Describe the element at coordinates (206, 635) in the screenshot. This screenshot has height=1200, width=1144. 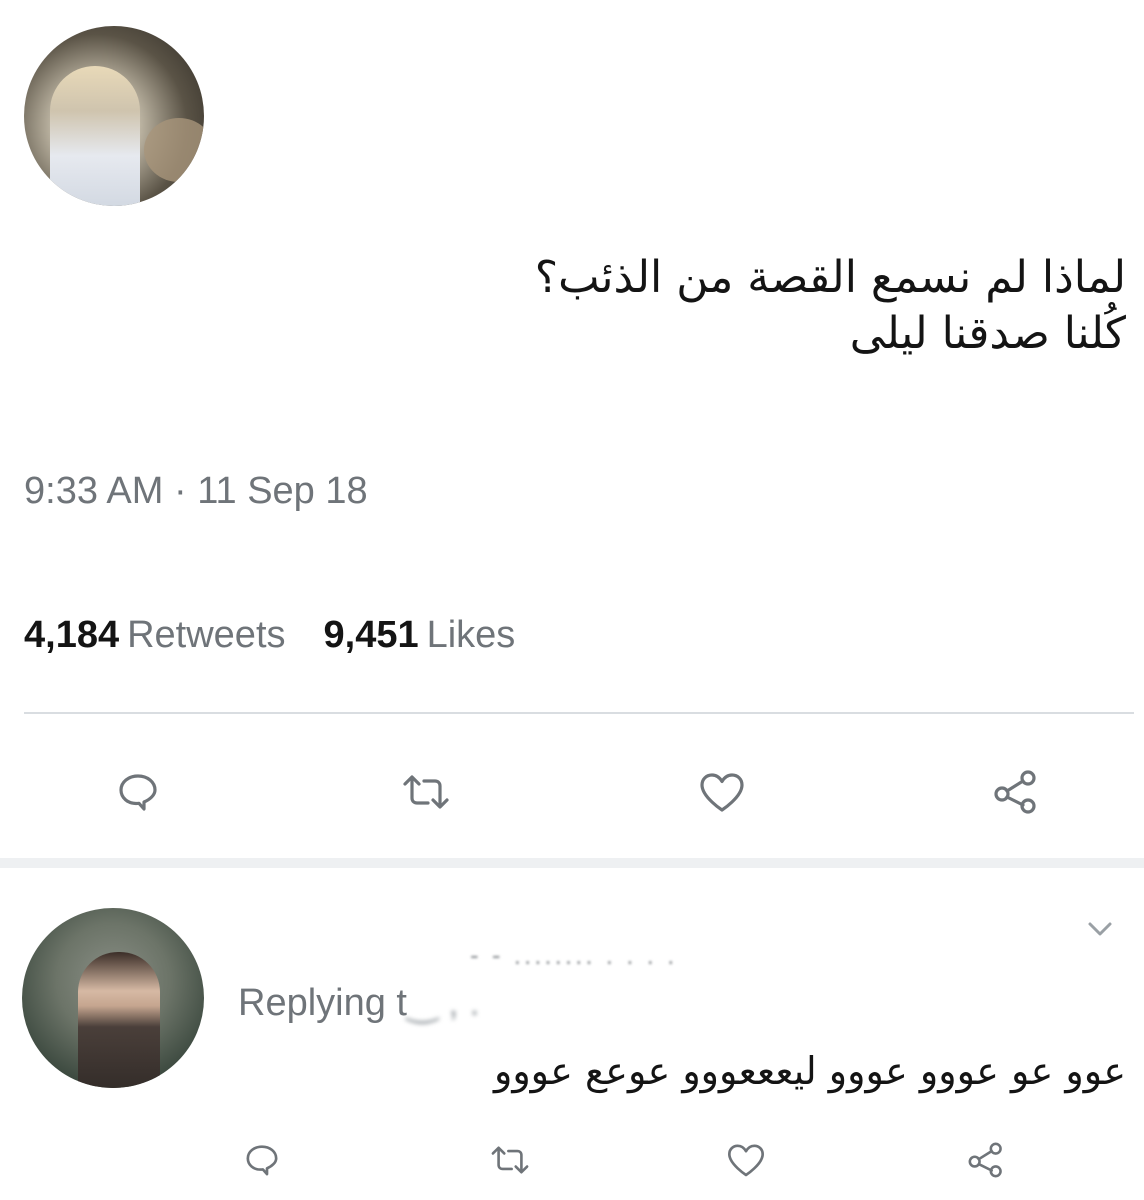
I see `retweets-label: Retweets` at that location.